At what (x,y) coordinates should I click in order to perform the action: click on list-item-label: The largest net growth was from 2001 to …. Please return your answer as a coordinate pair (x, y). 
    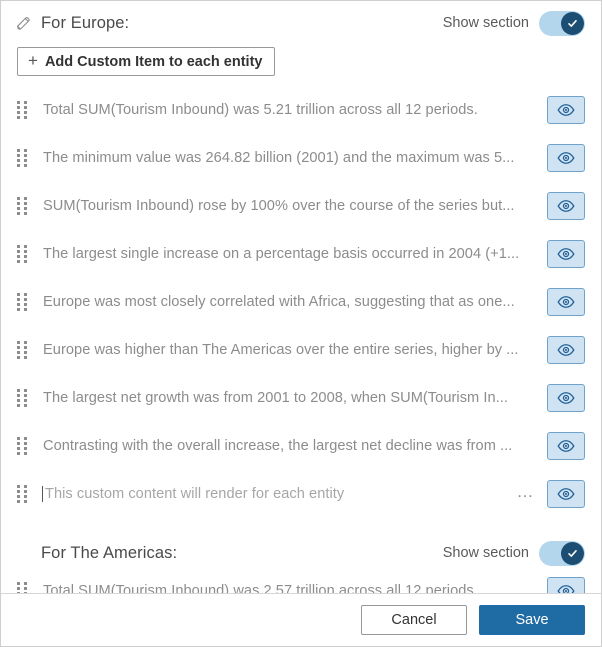
    Looking at the image, I should click on (275, 398).